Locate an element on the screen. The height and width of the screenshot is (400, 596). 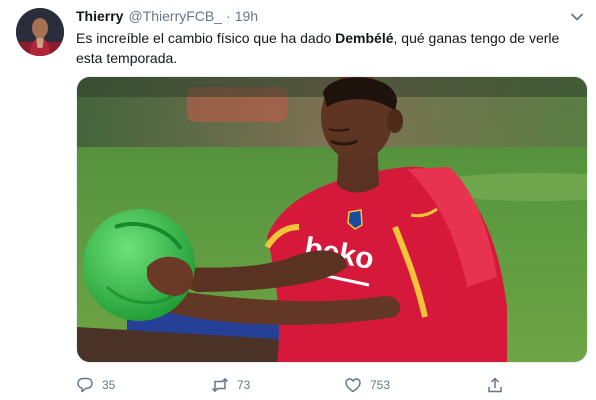
reply-count: 35 is located at coordinates (109, 385).